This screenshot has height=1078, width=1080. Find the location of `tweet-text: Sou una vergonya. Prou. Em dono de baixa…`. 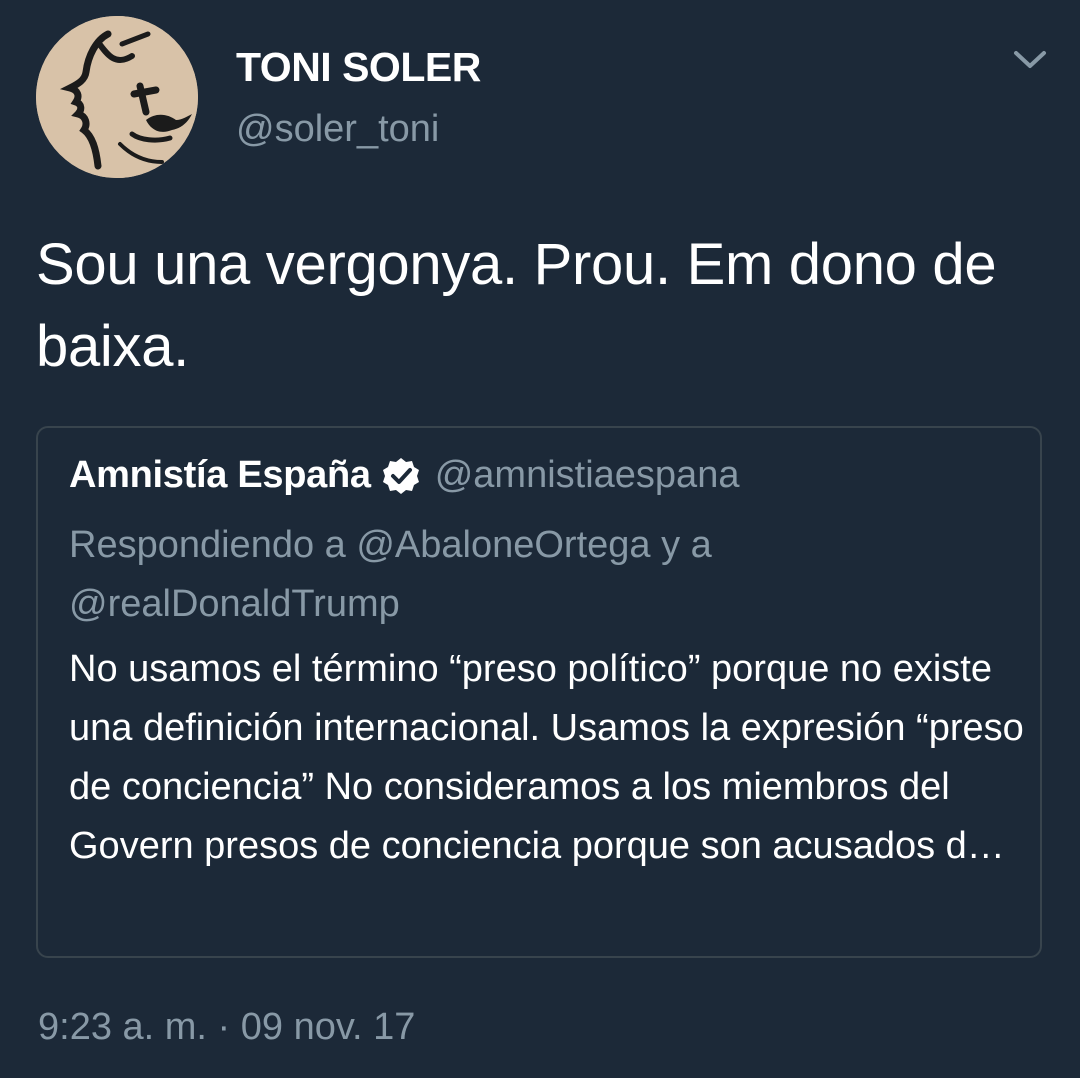

tweet-text: Sou una vergonya. Prou. Em dono de baixa… is located at coordinates (516, 305).